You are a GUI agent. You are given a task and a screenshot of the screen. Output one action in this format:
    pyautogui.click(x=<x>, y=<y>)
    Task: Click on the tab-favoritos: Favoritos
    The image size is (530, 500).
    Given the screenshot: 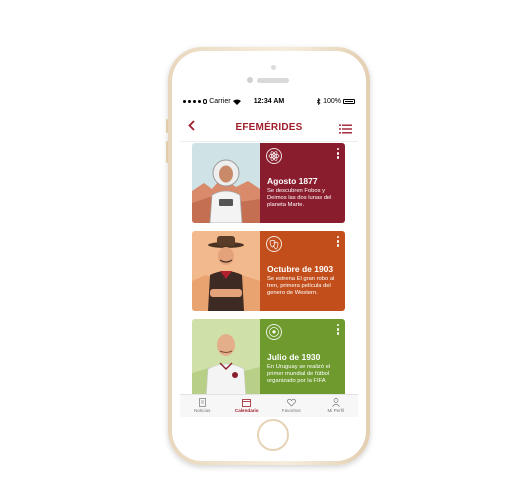 What is the action you would take?
    pyautogui.click(x=291, y=406)
    